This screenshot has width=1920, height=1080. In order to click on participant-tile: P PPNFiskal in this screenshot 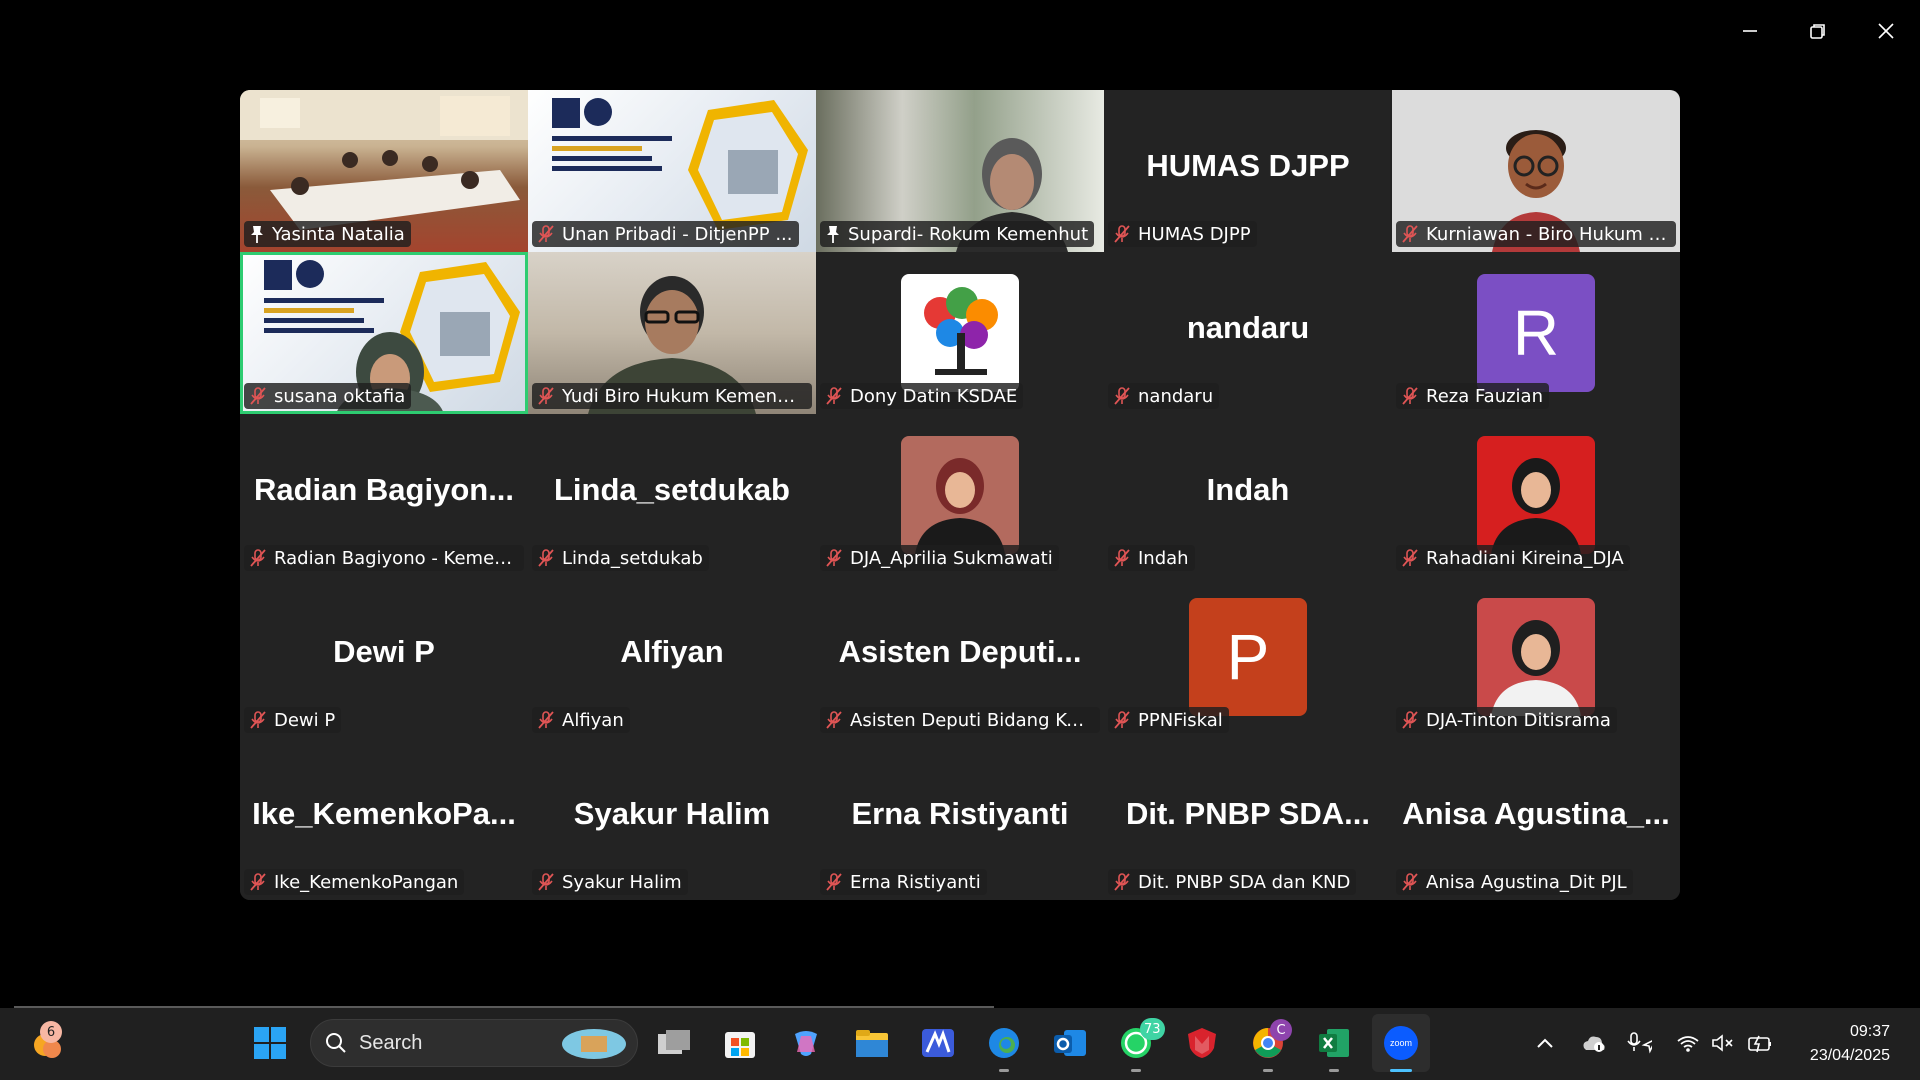, I will do `click(1248, 657)`.